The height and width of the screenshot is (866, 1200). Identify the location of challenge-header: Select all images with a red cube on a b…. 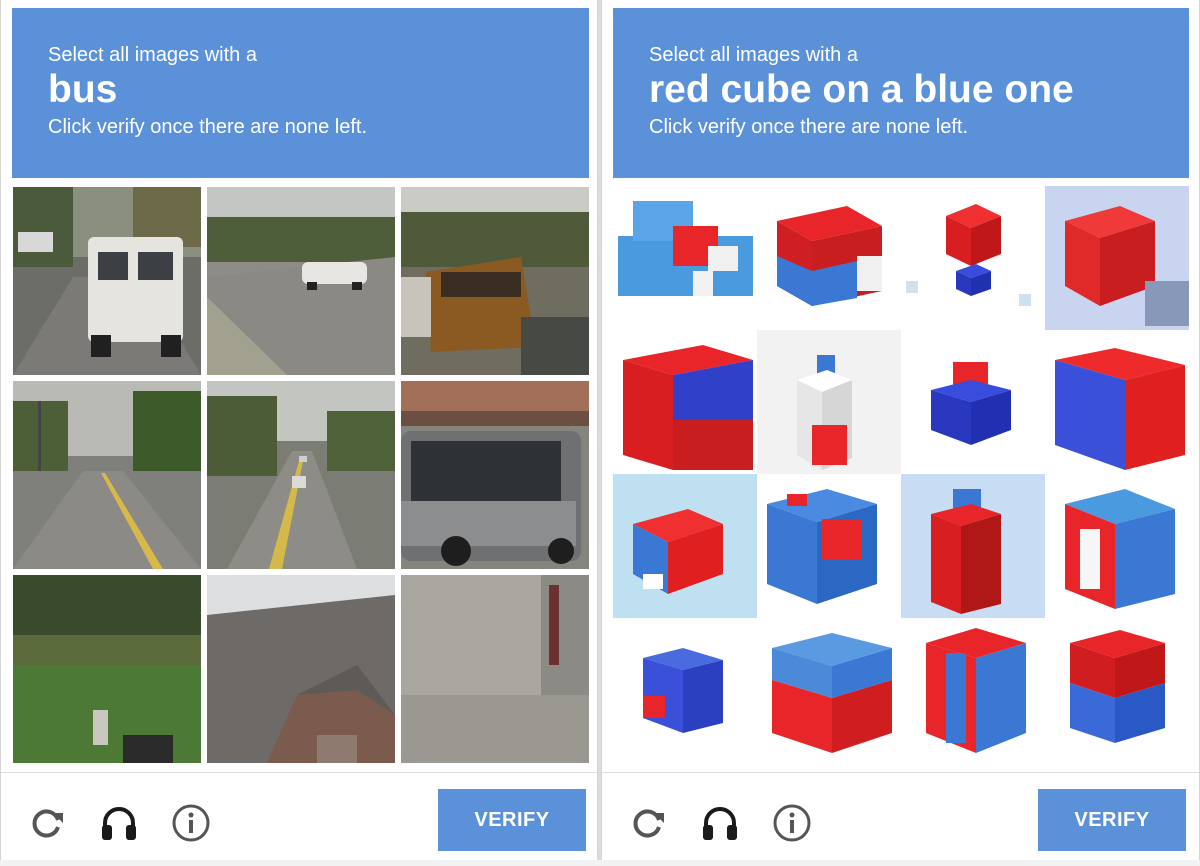
(901, 93).